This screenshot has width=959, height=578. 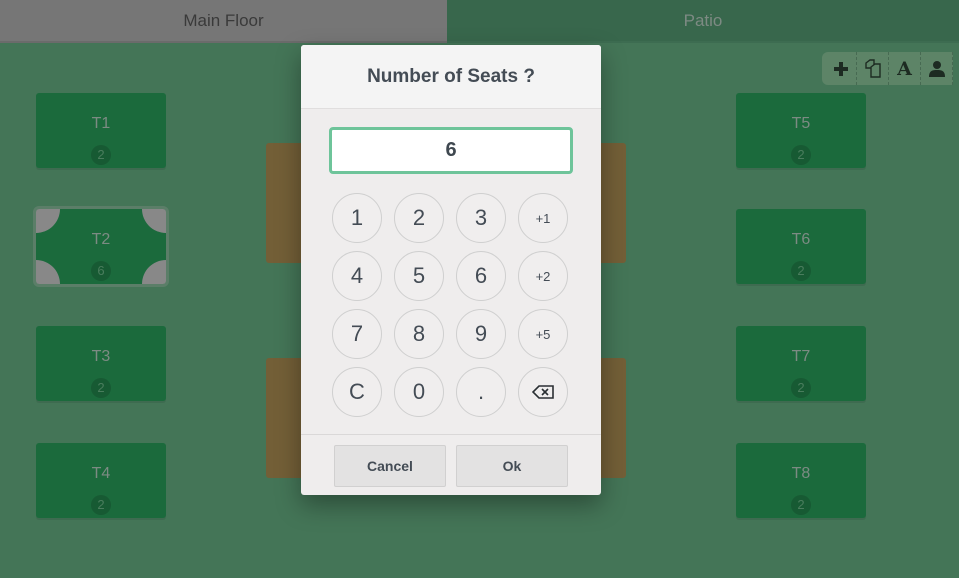 What do you see at coordinates (390, 466) in the screenshot?
I see `cancel-button: Cancel` at bounding box center [390, 466].